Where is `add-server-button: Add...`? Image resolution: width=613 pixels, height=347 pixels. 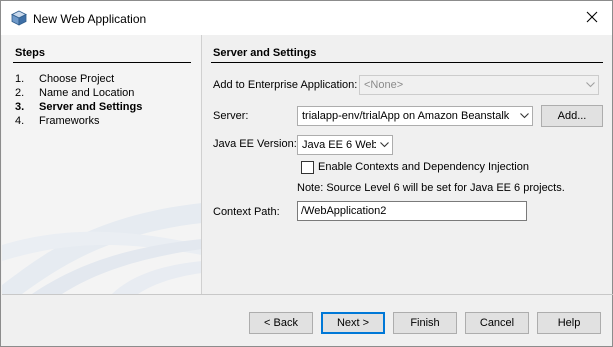 add-server-button: Add... is located at coordinates (572, 116).